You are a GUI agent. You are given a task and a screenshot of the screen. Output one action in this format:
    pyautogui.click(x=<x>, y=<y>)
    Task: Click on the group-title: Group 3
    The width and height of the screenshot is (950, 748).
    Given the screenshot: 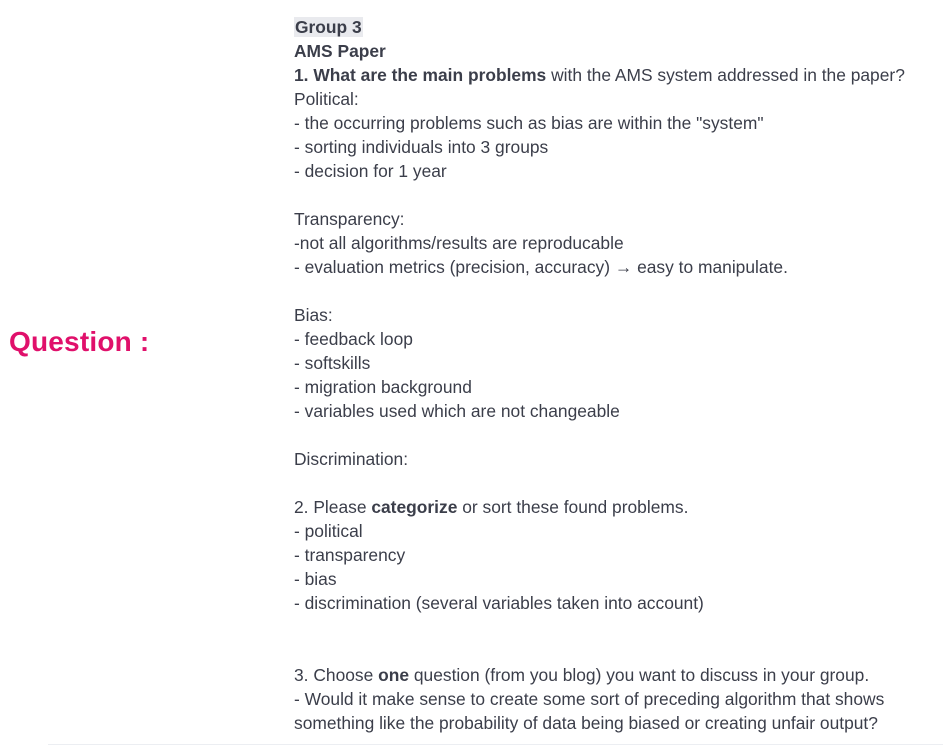 What is the action you would take?
    pyautogui.click(x=619, y=27)
    